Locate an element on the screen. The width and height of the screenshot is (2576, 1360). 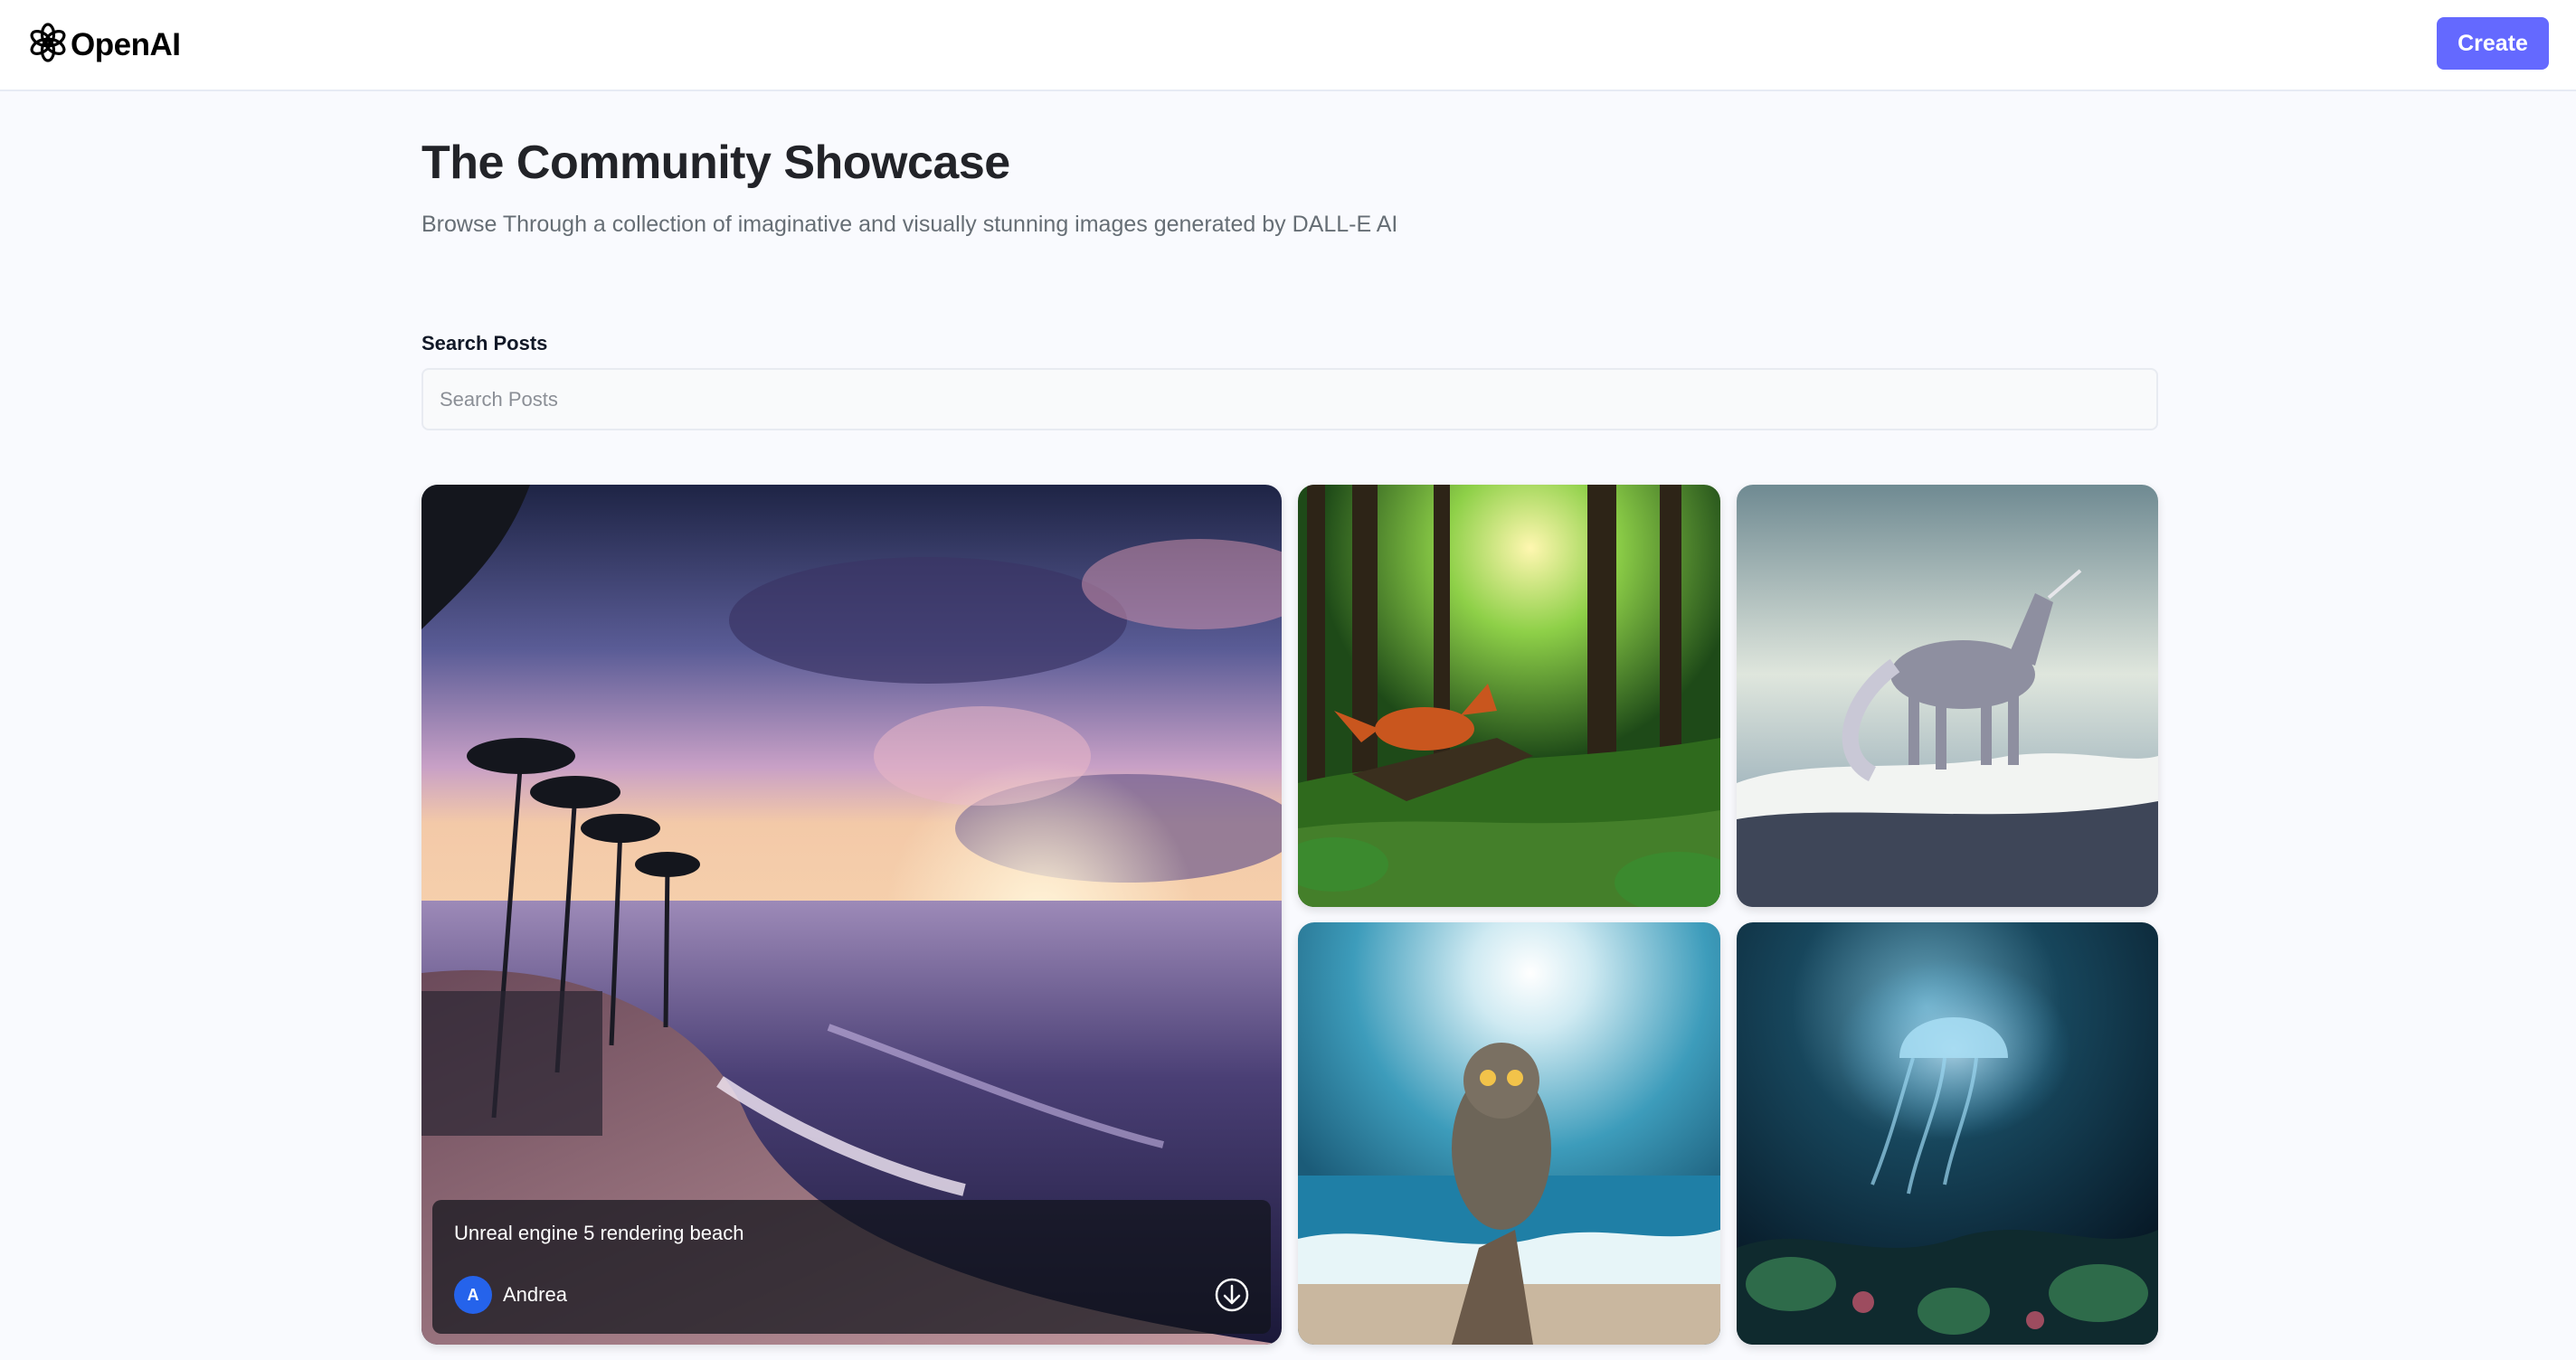
post-author: A Andrea is located at coordinates (511, 1295).